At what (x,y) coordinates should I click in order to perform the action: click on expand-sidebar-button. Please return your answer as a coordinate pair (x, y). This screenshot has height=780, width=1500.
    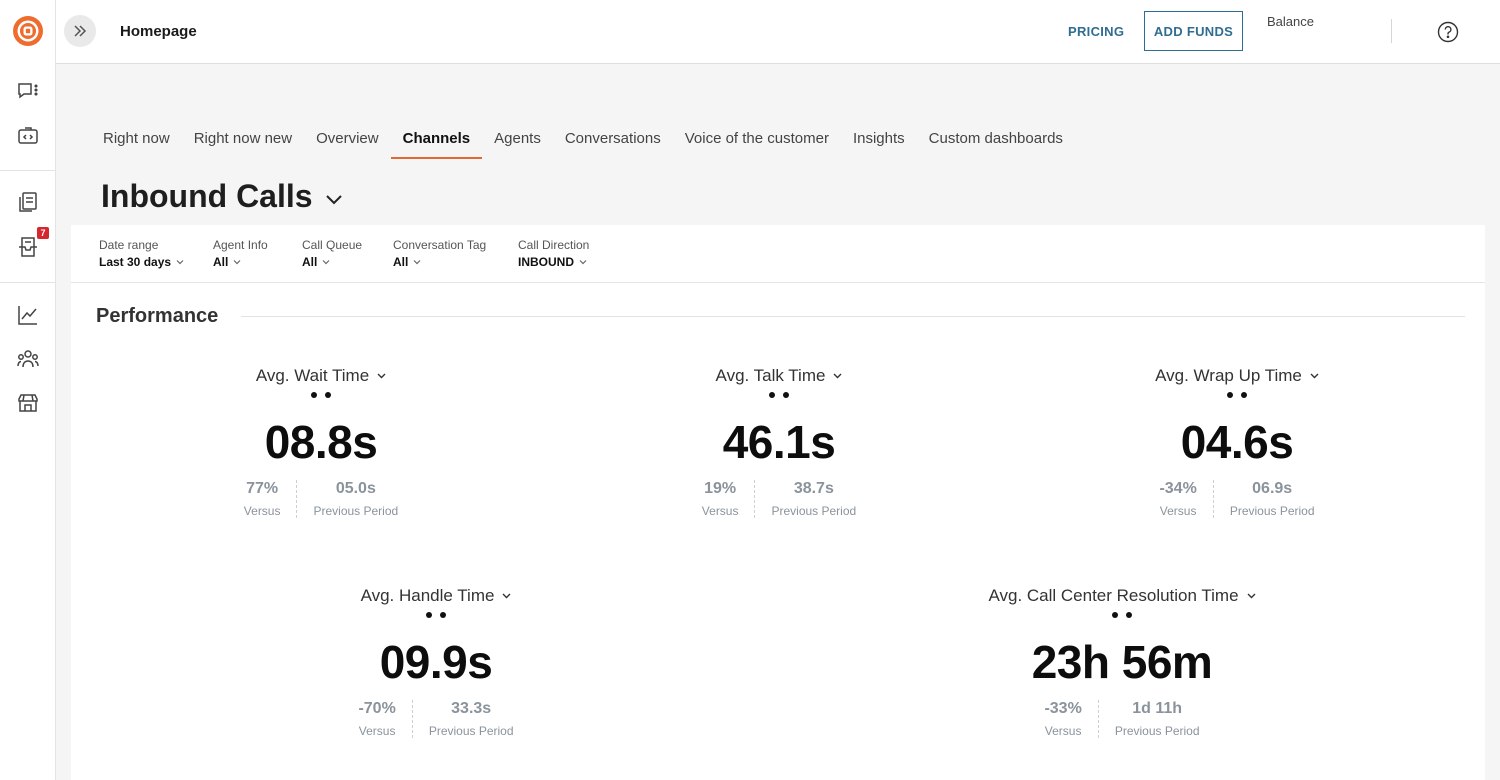
    Looking at the image, I should click on (80, 31).